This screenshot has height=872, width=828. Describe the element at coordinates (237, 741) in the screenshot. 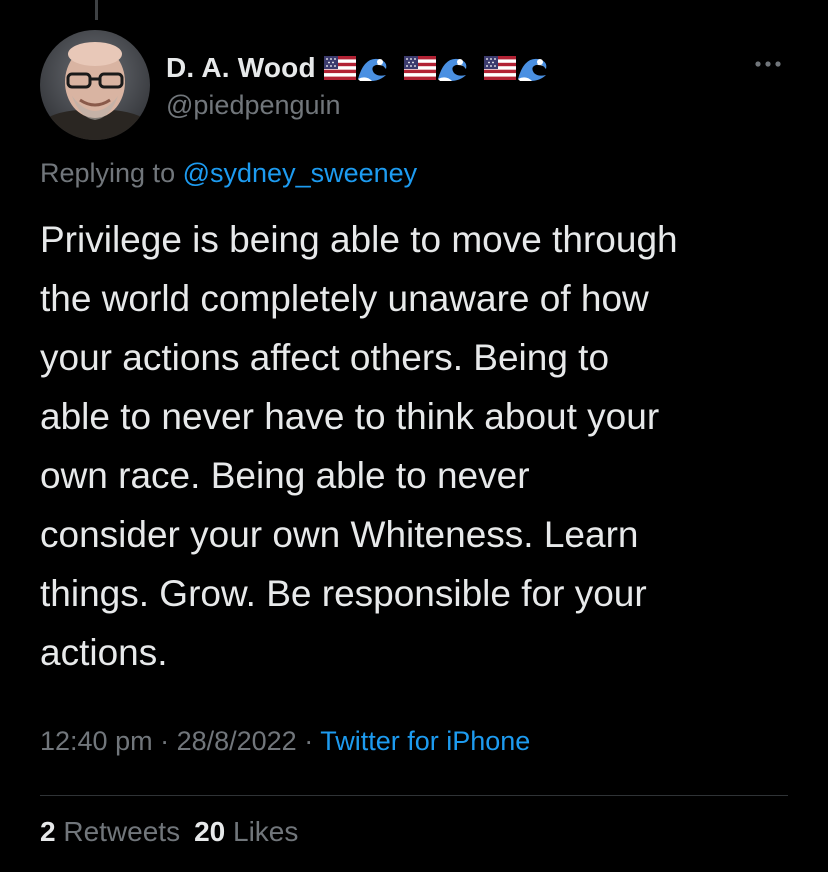

I see `tweet-date-link: 28/8/2022` at that location.